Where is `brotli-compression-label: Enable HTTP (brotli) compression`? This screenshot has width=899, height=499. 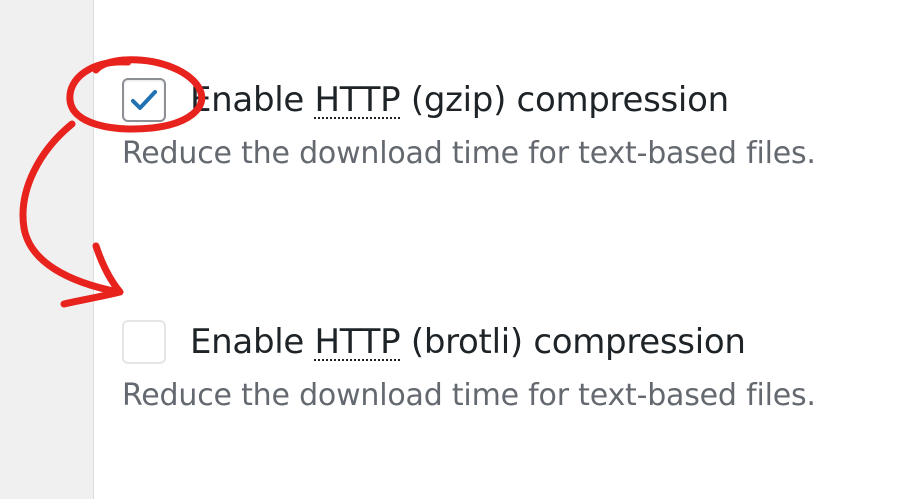 brotli-compression-label: Enable HTTP (brotli) compression is located at coordinates (468, 342).